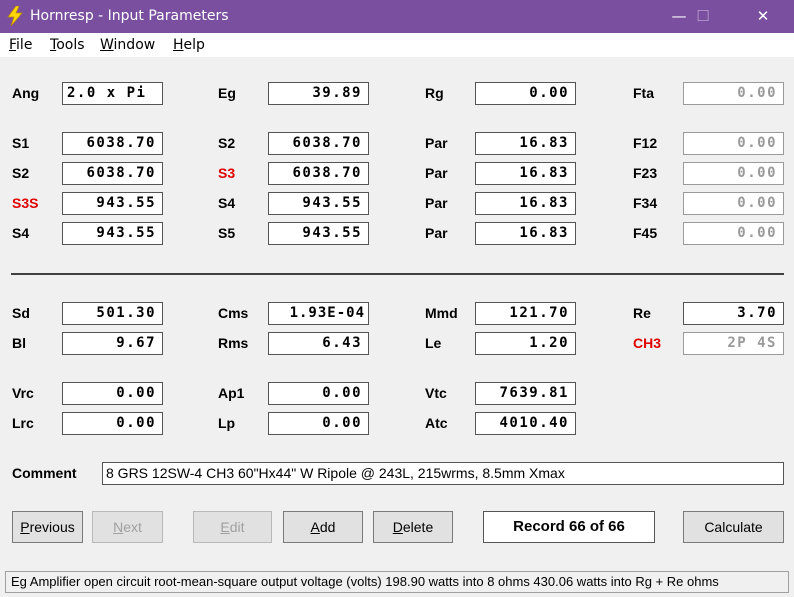 Image resolution: width=794 pixels, height=597 pixels. What do you see at coordinates (112, 423) in the screenshot?
I see `lrc-field: 0.00` at bounding box center [112, 423].